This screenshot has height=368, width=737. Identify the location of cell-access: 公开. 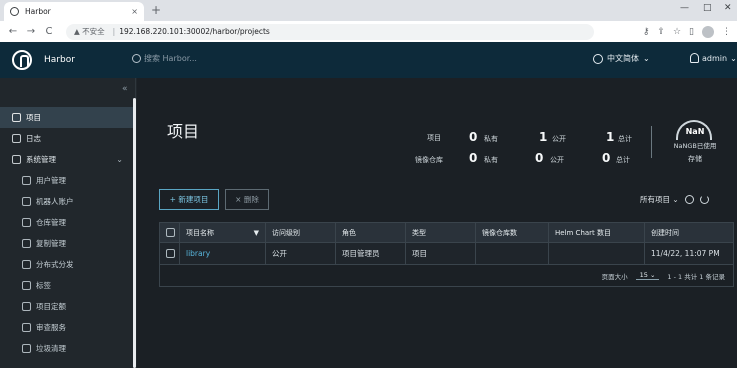
(301, 253).